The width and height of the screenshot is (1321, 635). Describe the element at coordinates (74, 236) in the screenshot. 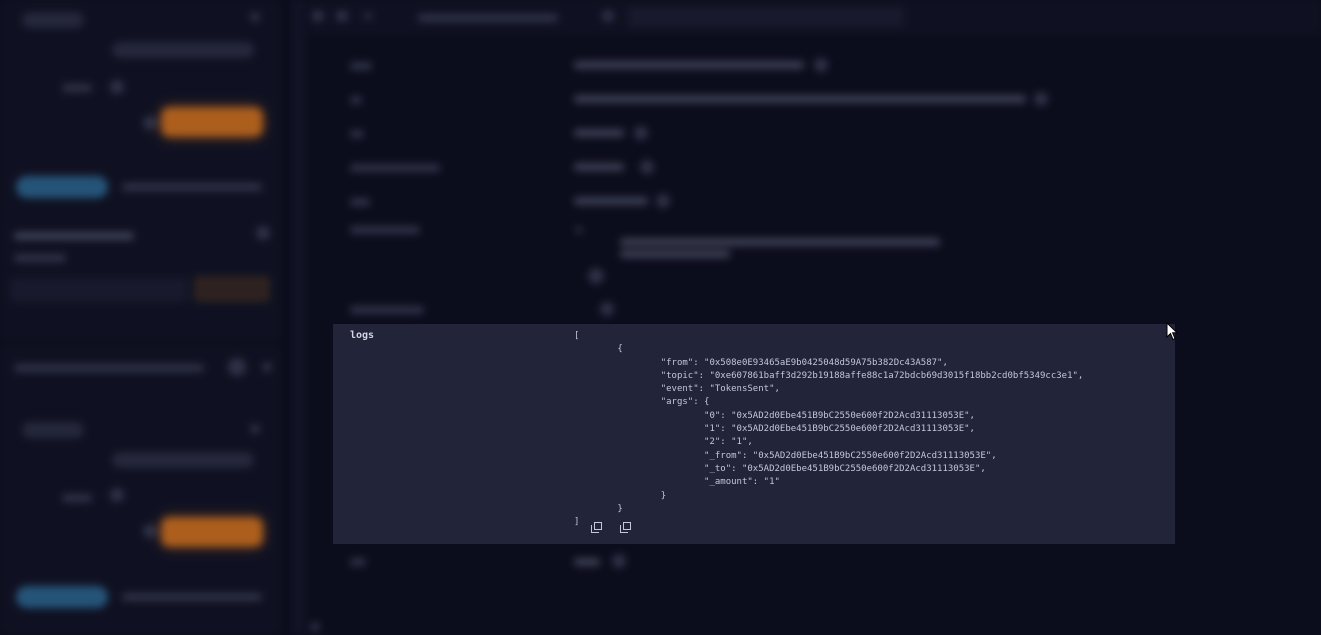

I see `sidebar-item-title` at that location.